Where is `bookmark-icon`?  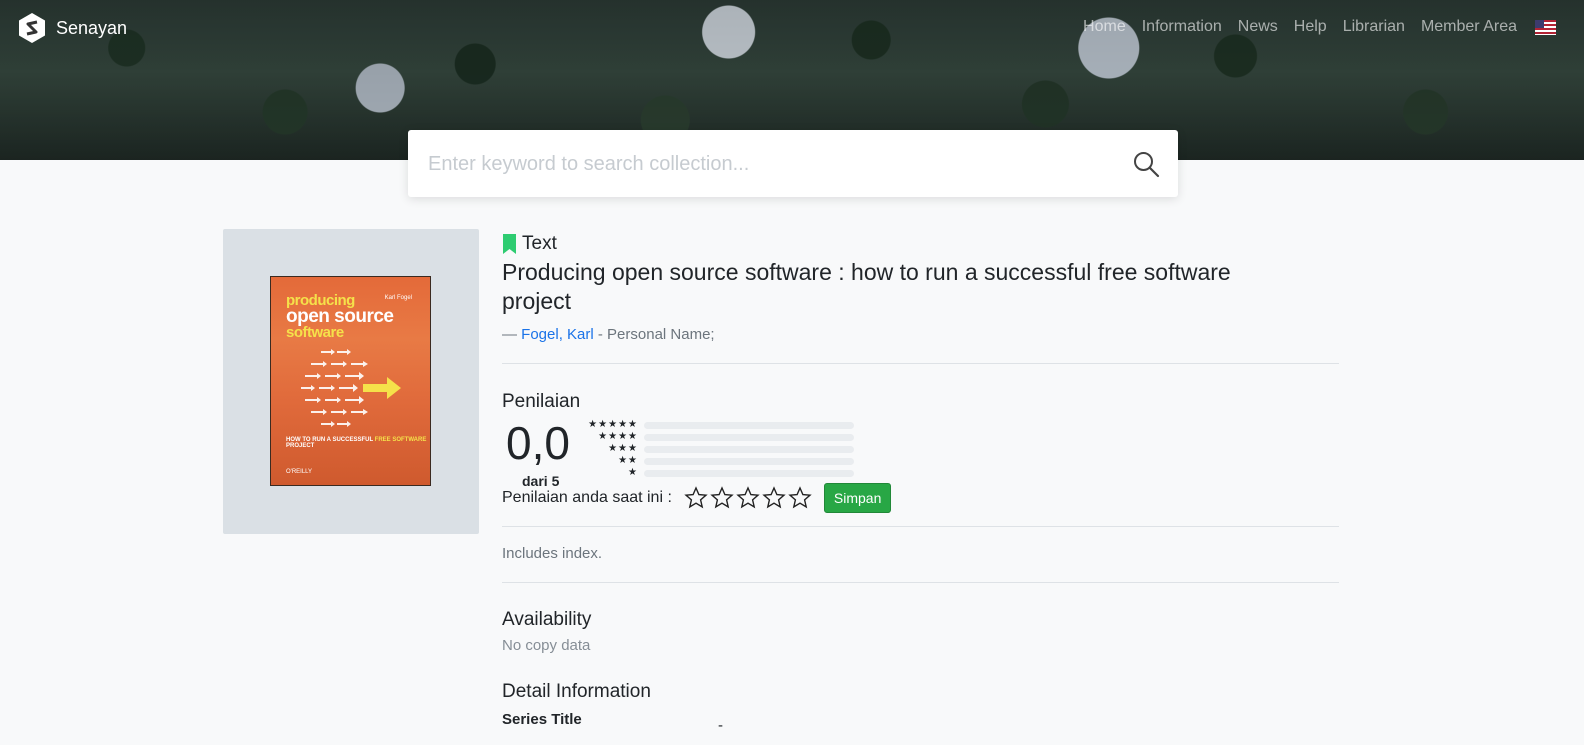 bookmark-icon is located at coordinates (509, 244).